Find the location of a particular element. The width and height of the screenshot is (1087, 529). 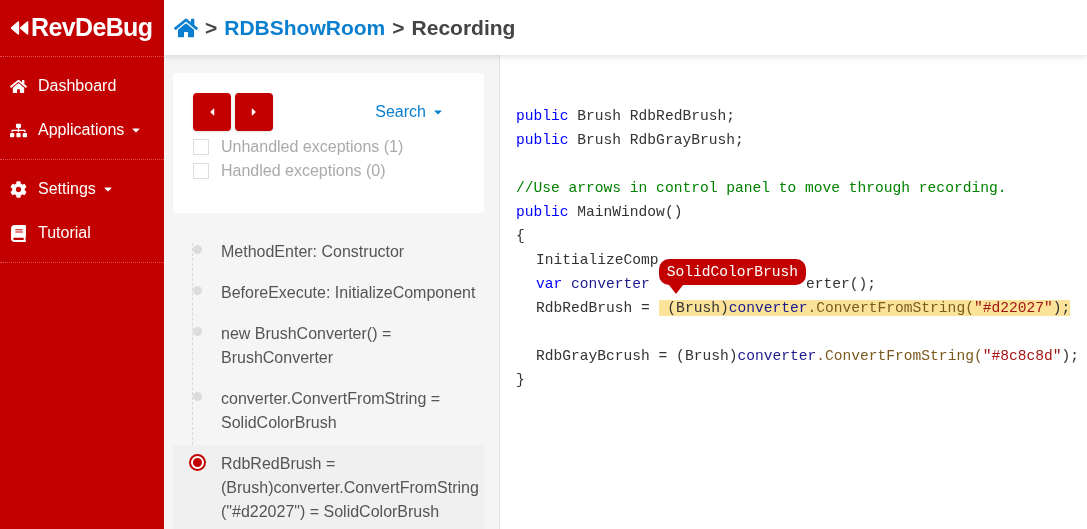

breadcrumb-current: Recording is located at coordinates (463, 27).